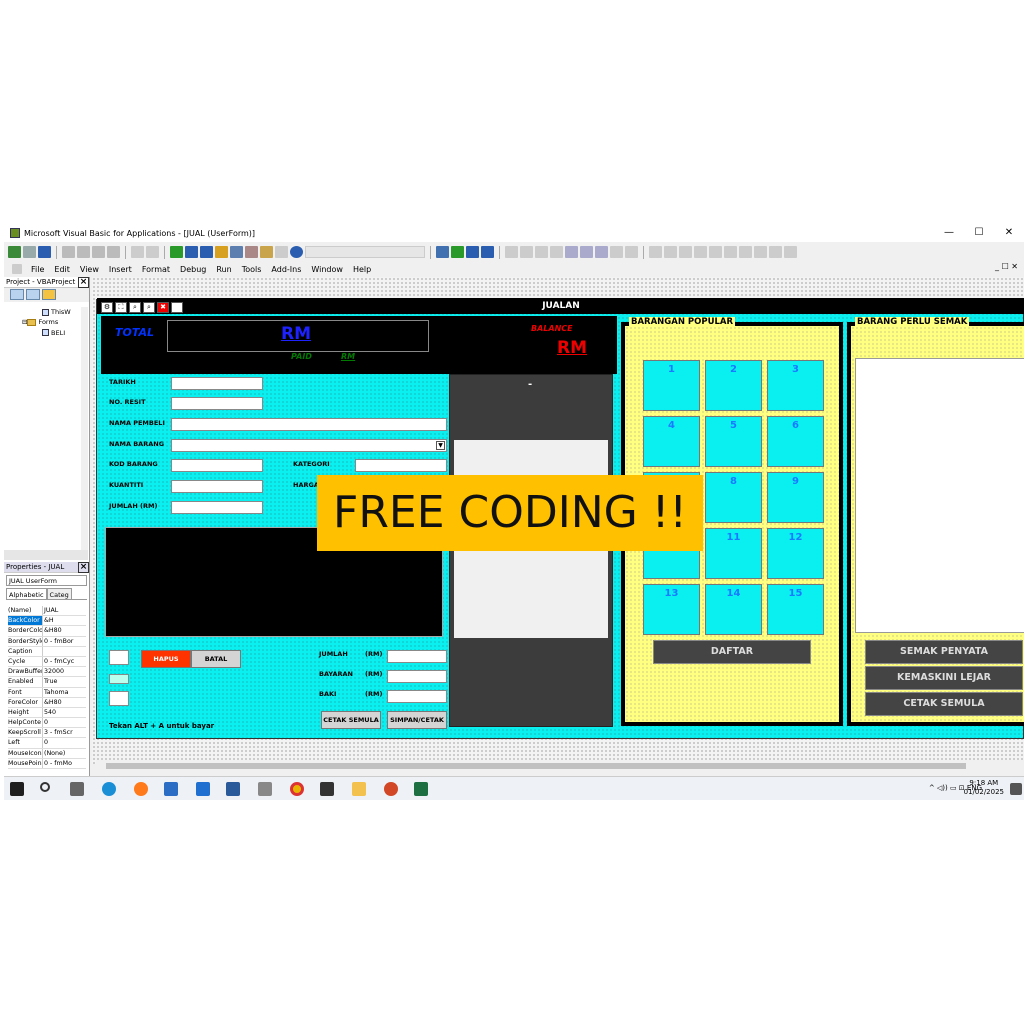  I want to click on watch-icon, so click(556, 252).